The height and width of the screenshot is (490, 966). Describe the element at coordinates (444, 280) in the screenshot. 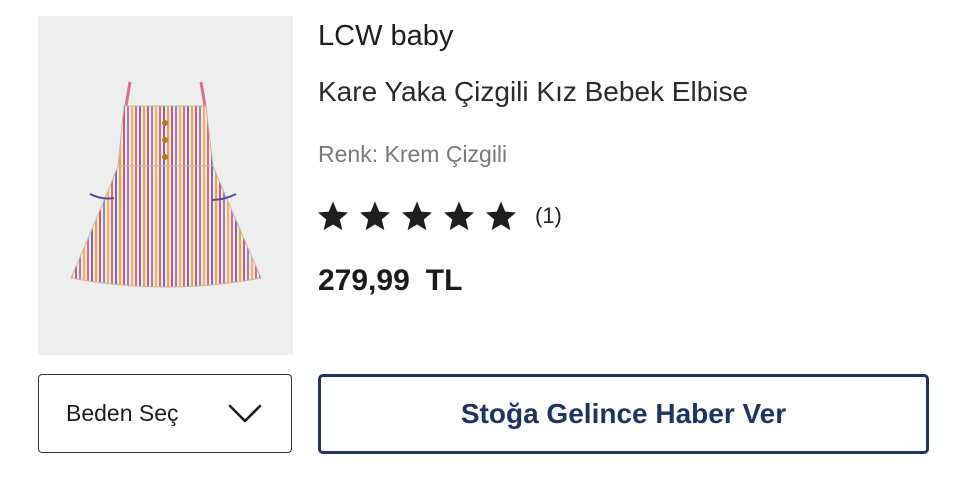

I see `price-currency: TL` at that location.